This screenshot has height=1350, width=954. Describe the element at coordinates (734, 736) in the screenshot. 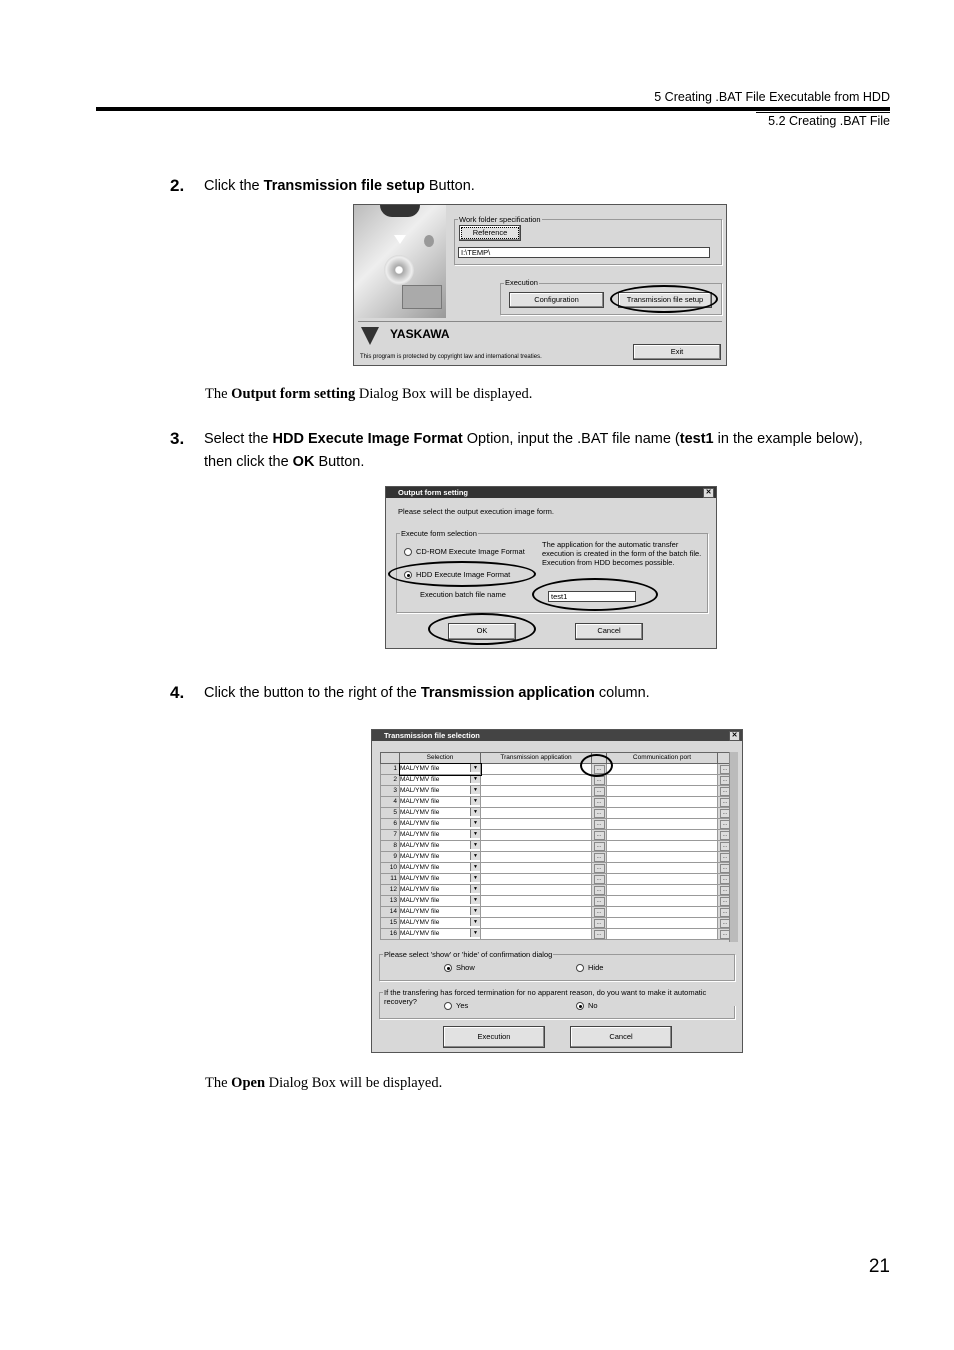

I see `close-icon: ✕` at that location.